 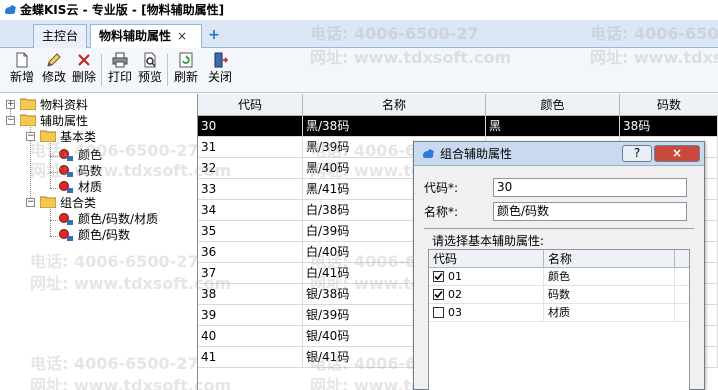 What do you see at coordinates (559, 154) in the screenshot?
I see `dialog-title-bar: 组合辅助属性 ? ×` at bounding box center [559, 154].